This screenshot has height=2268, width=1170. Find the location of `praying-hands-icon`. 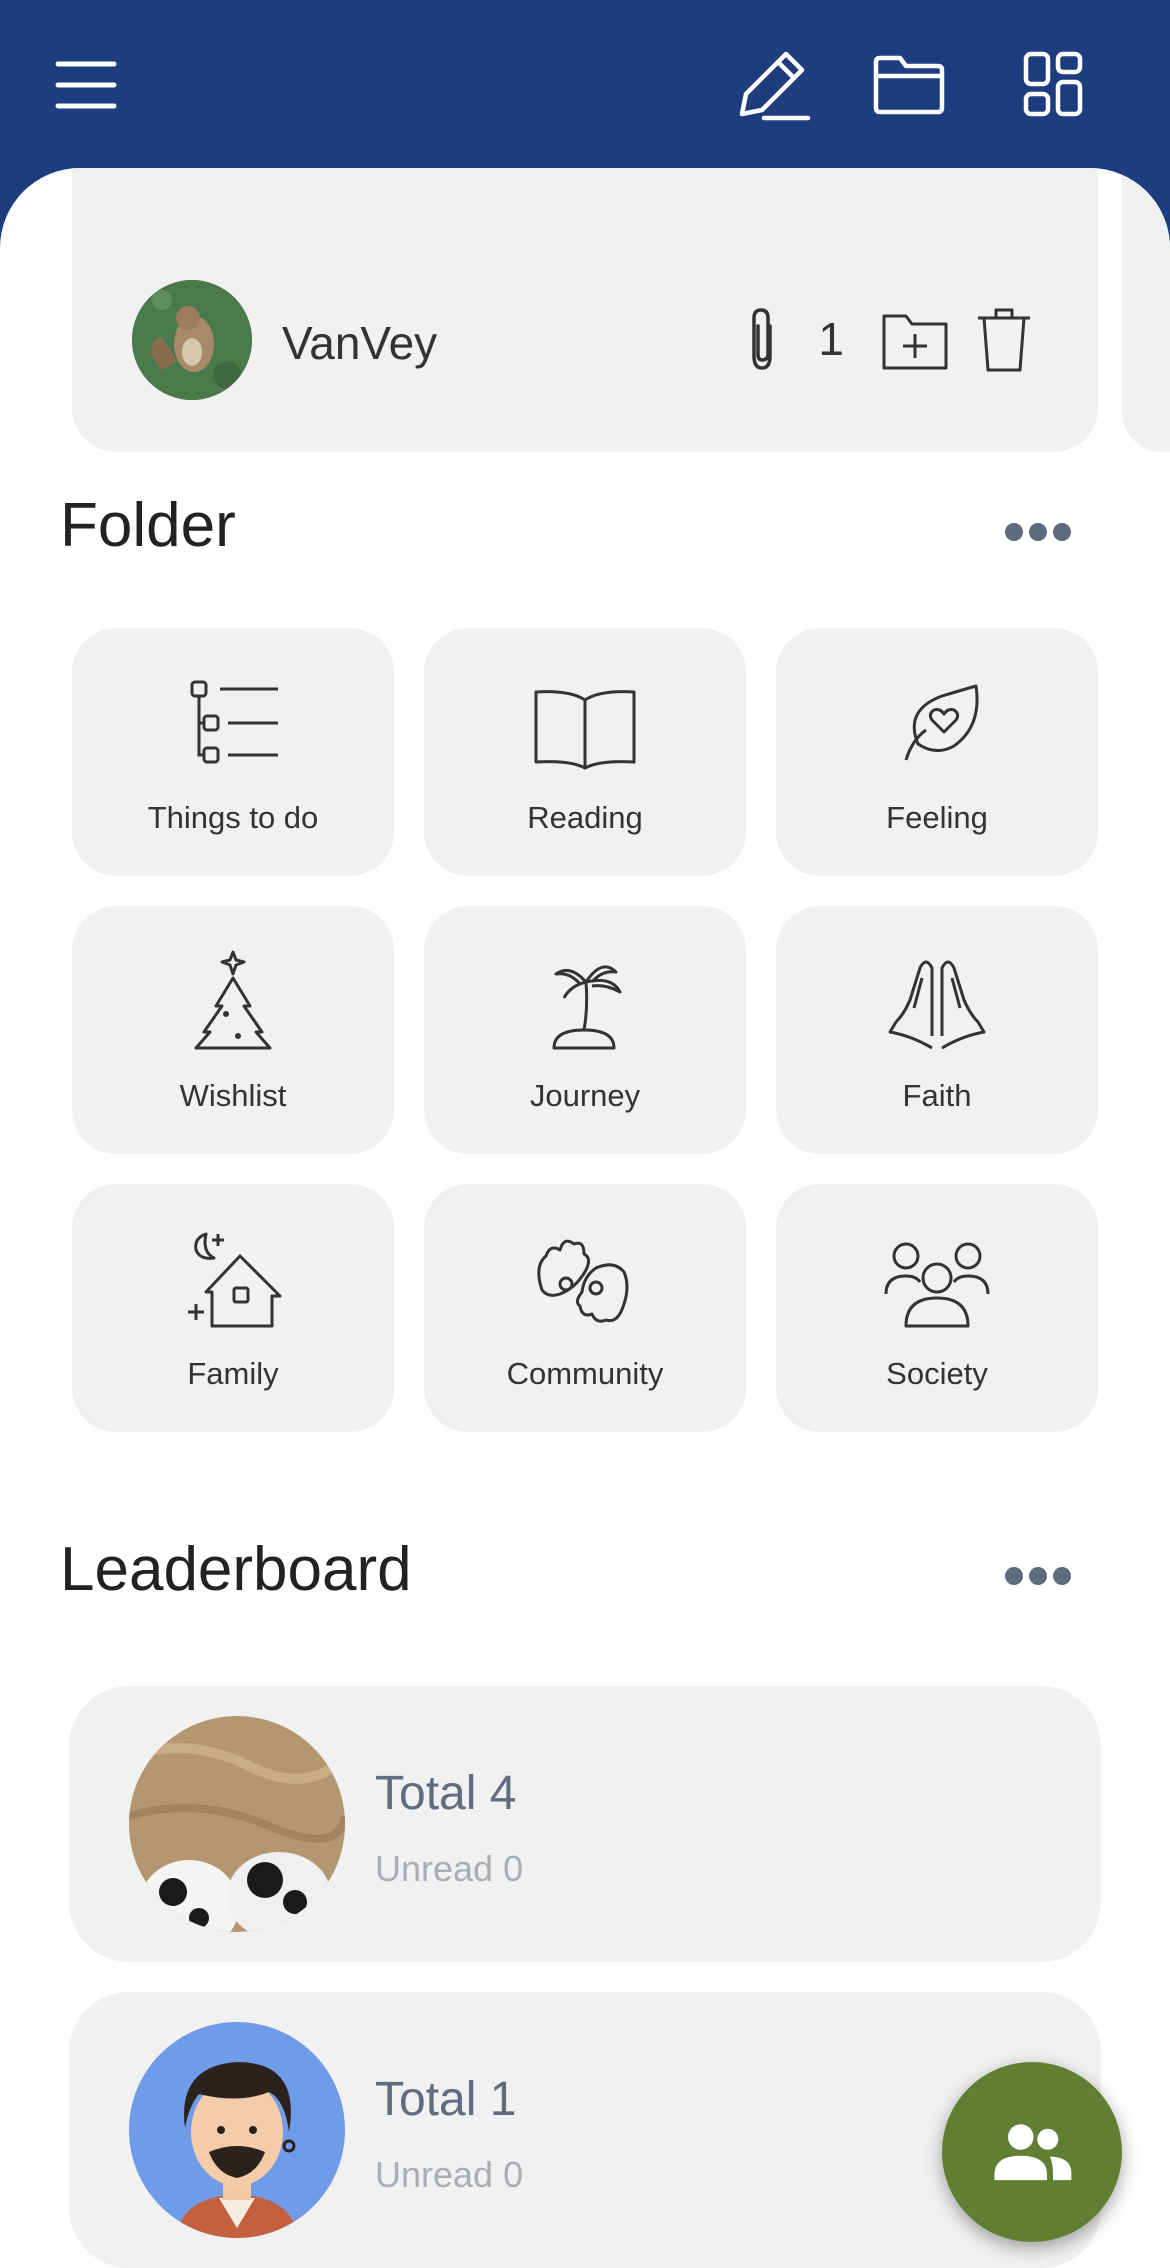

praying-hands-icon is located at coordinates (937, 1005).